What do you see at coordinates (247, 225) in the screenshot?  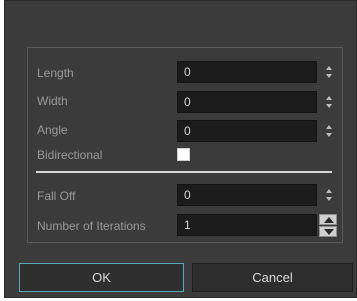 I see `iterations-field: 1` at bounding box center [247, 225].